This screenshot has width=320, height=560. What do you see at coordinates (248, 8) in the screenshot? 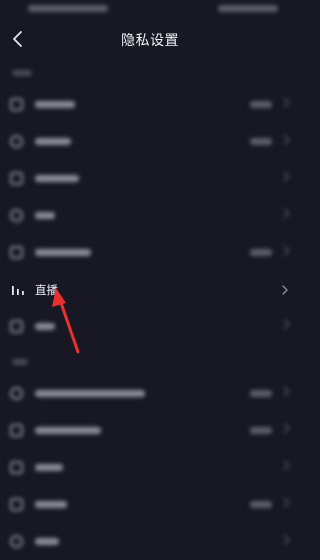
I see `status-bar-right` at bounding box center [248, 8].